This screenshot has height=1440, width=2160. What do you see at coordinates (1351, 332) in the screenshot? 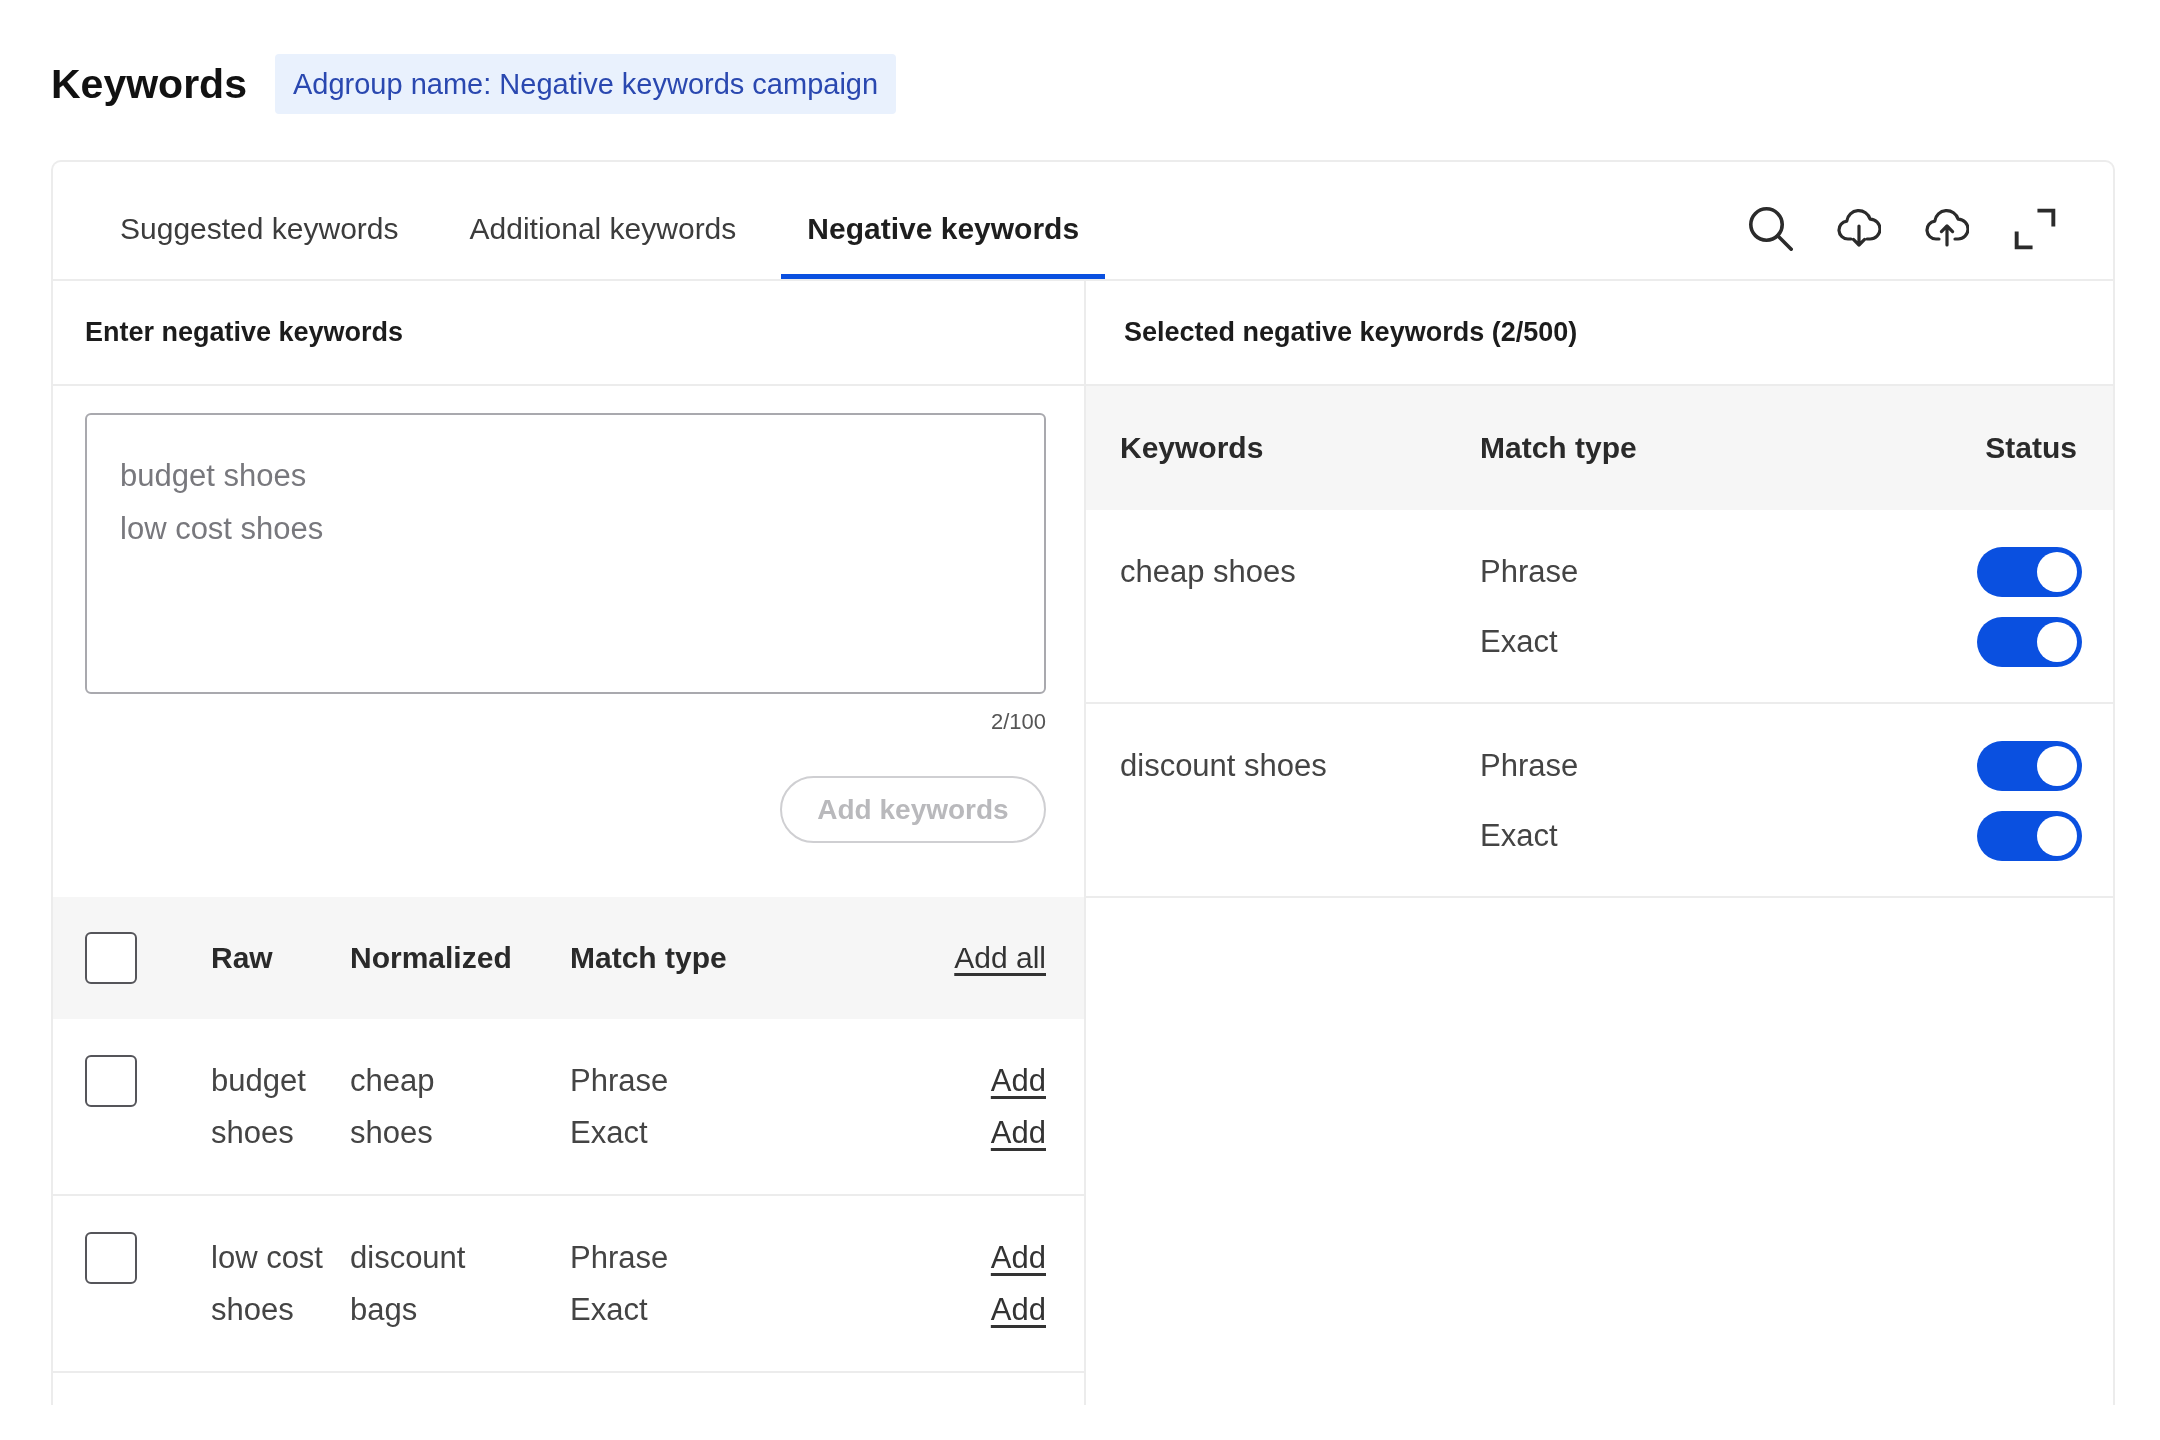
I see `section-title: Selected negative keywords (2/500)` at bounding box center [1351, 332].